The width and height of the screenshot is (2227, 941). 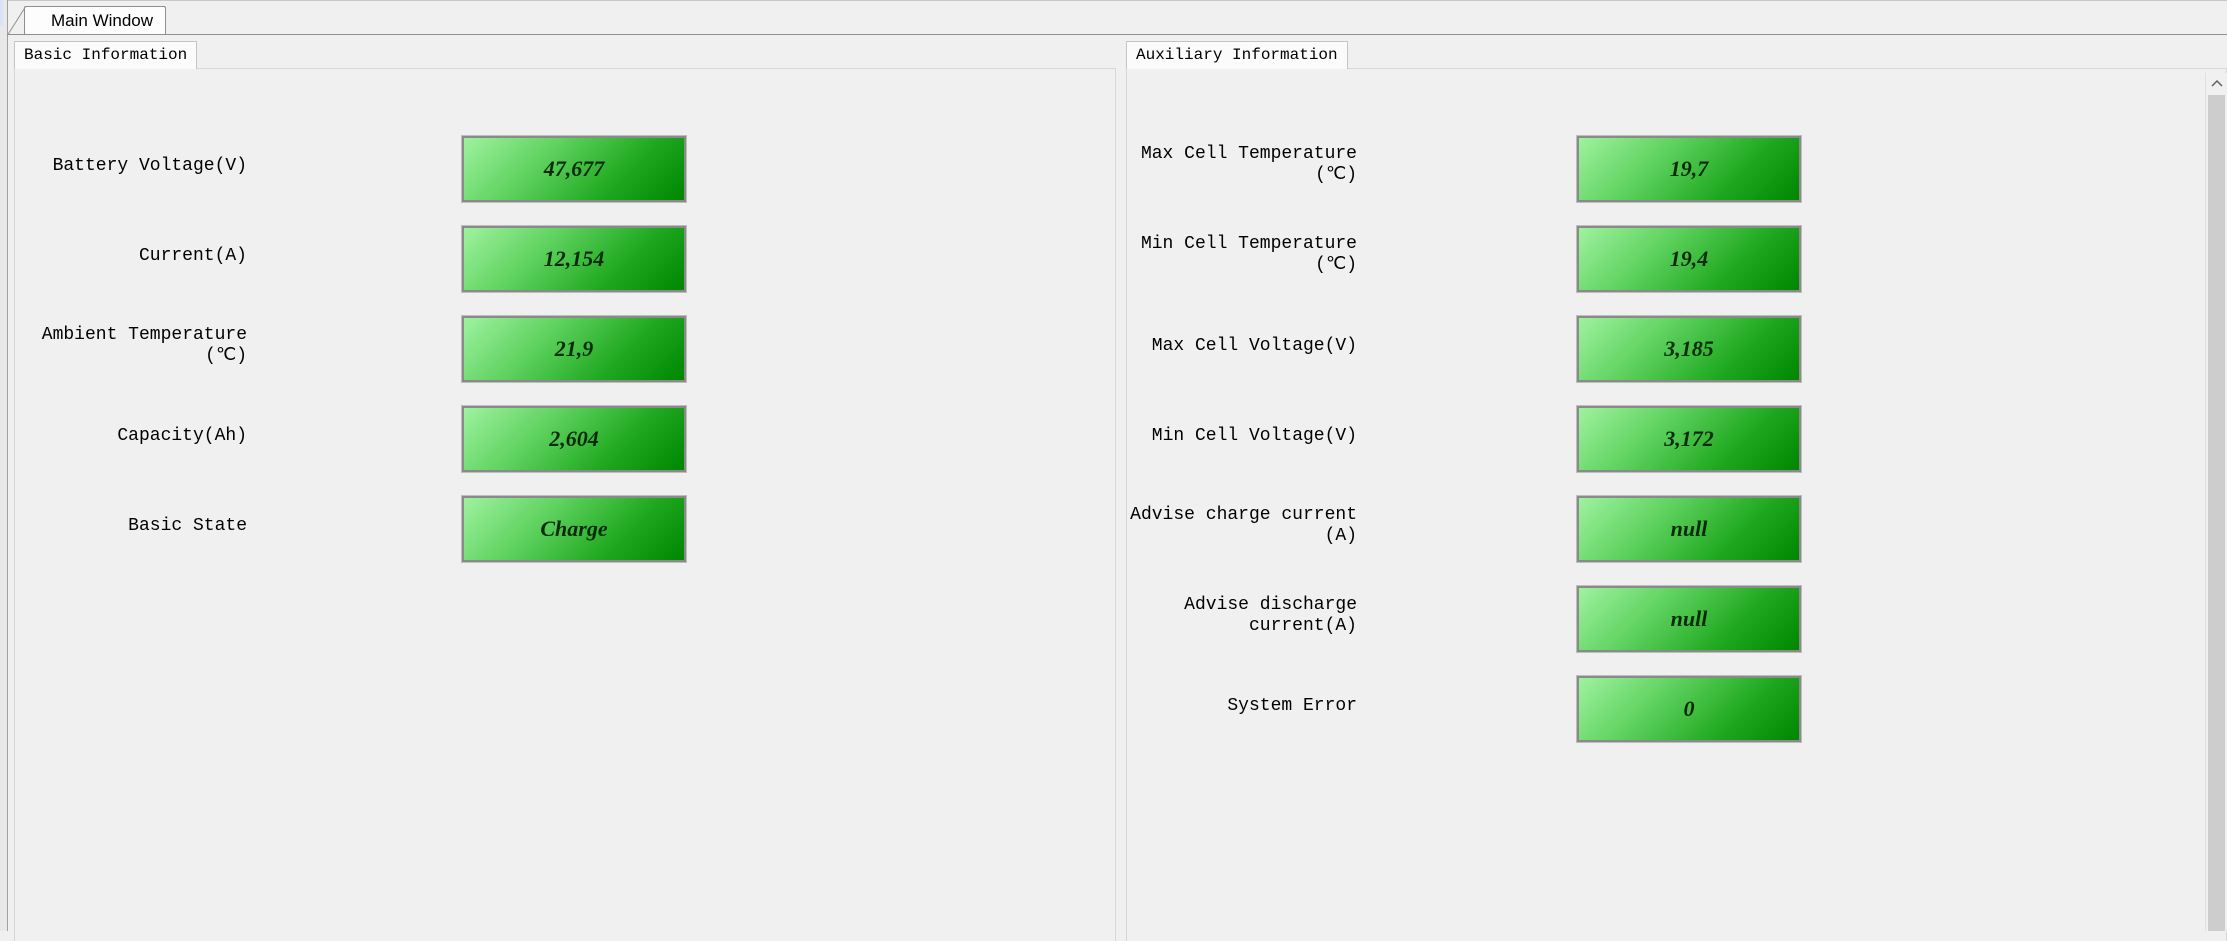 What do you see at coordinates (574, 349) in the screenshot?
I see `ambient-temperature-value: 21,9` at bounding box center [574, 349].